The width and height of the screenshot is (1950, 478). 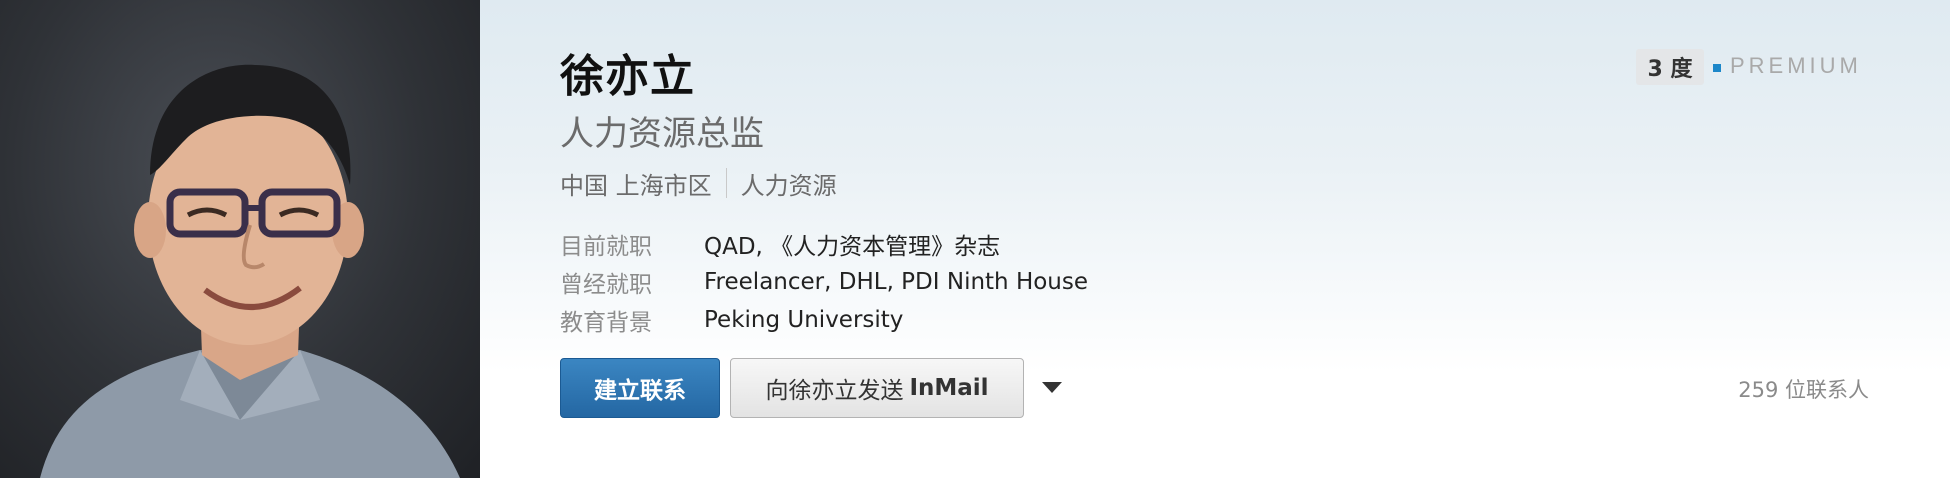 I want to click on inmail-button-suffix: InMail, so click(x=949, y=388).